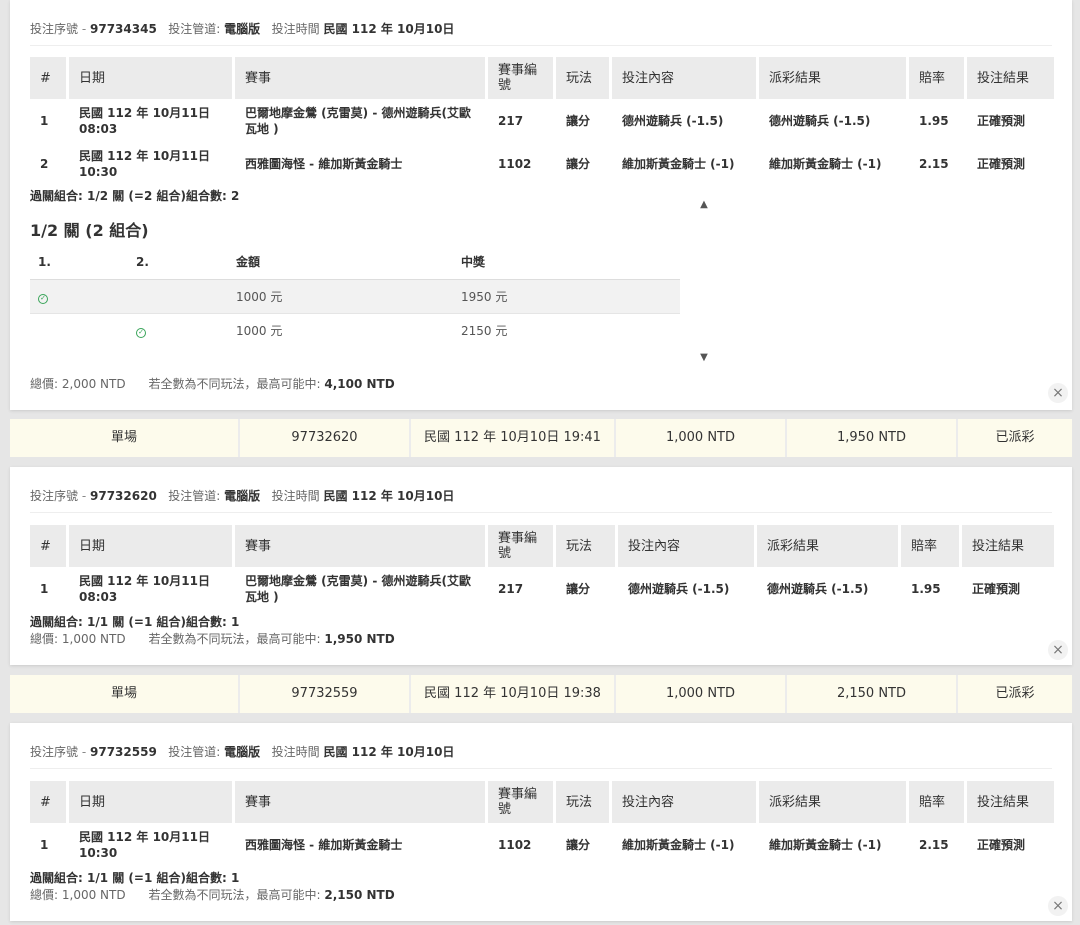 The height and width of the screenshot is (925, 1080). Describe the element at coordinates (125, 438) in the screenshot. I see `summary-kind: 單場` at that location.